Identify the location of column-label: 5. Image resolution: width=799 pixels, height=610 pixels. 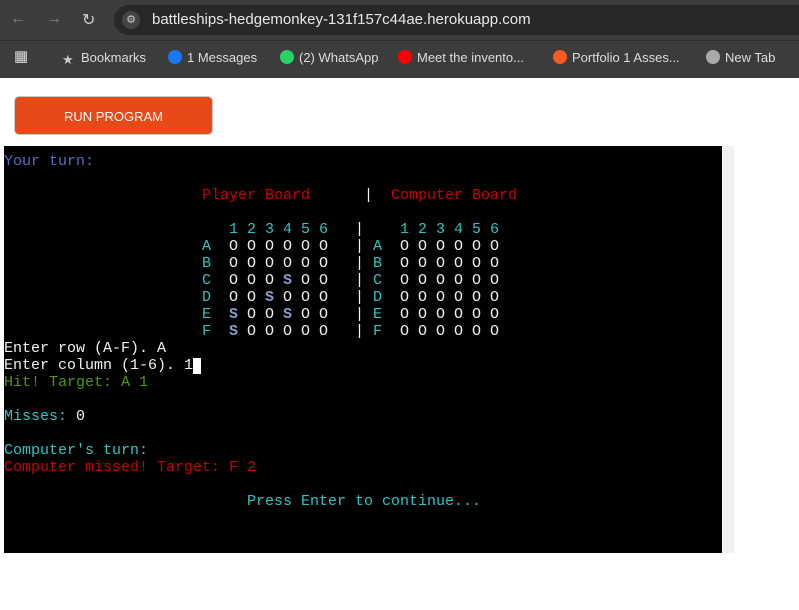
(306, 229).